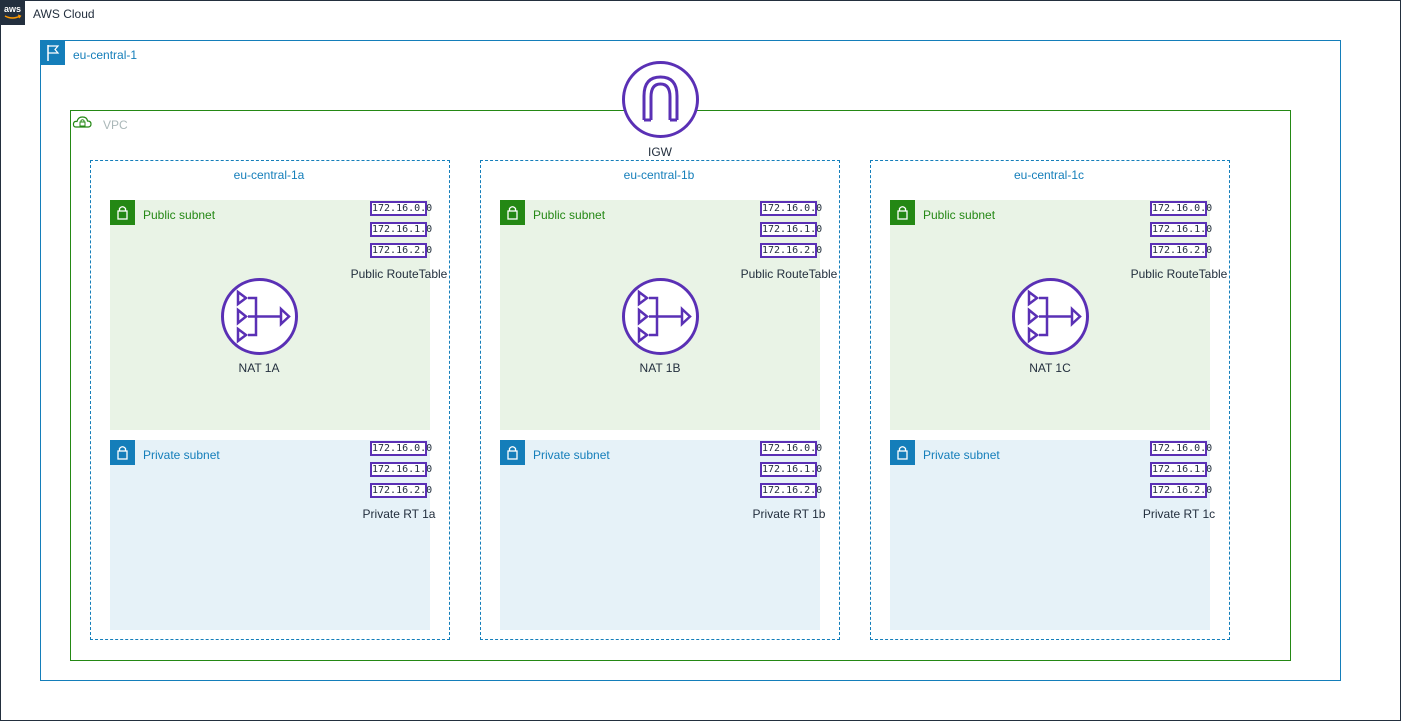 The height and width of the screenshot is (721, 1401). Describe the element at coordinates (399, 514) in the screenshot. I see `route-table-label: Private RT 1a` at that location.